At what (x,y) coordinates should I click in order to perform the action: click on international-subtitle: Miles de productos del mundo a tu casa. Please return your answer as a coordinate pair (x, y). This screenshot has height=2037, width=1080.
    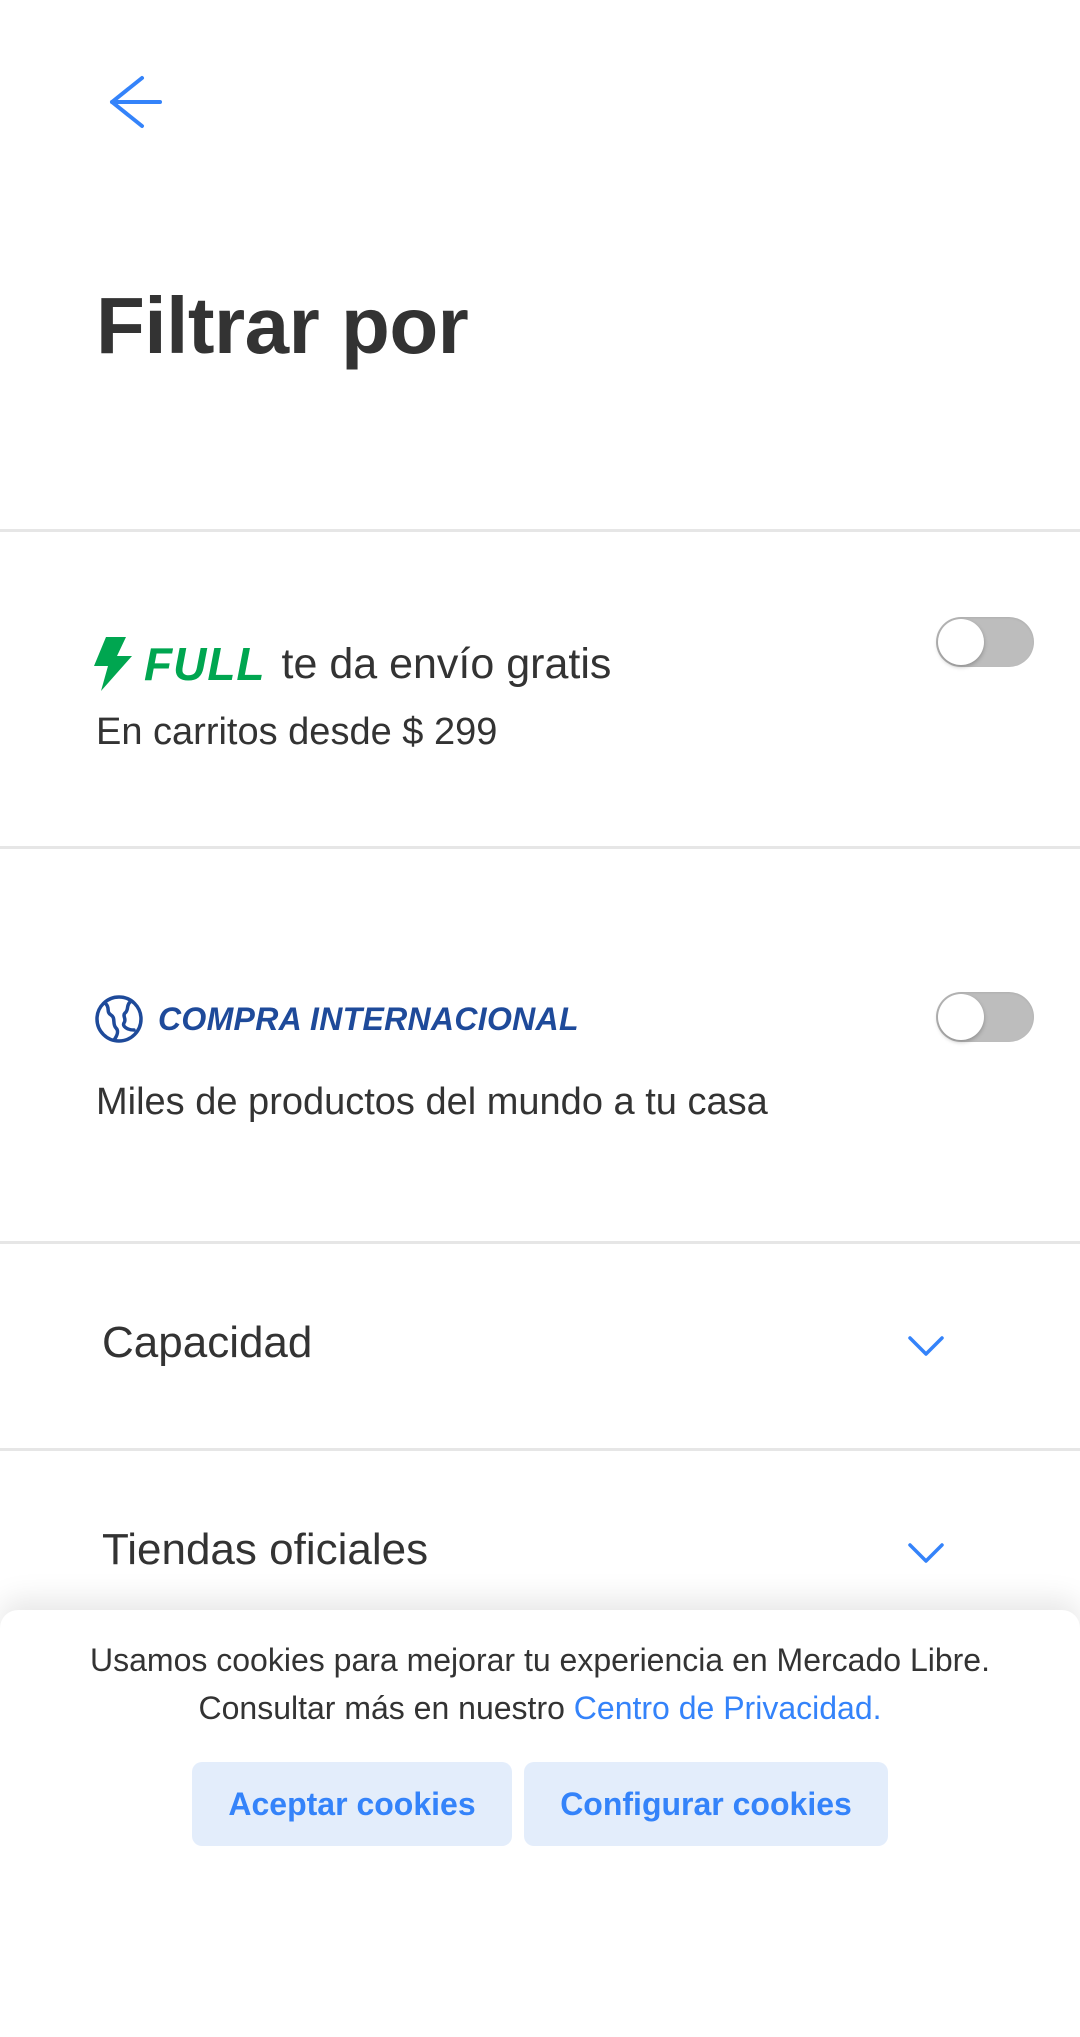
    Looking at the image, I should click on (432, 1102).